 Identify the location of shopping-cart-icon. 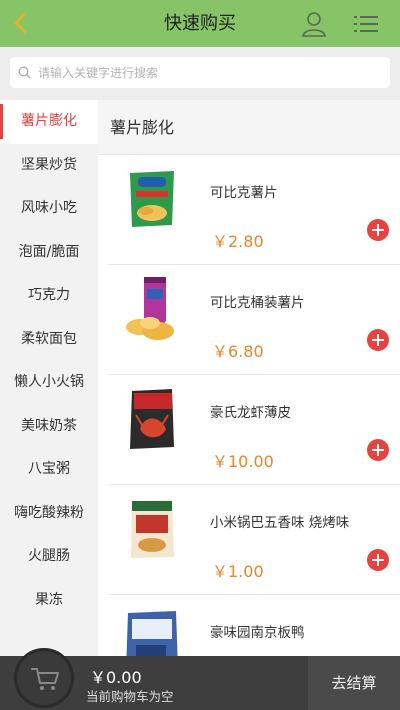
(45, 679).